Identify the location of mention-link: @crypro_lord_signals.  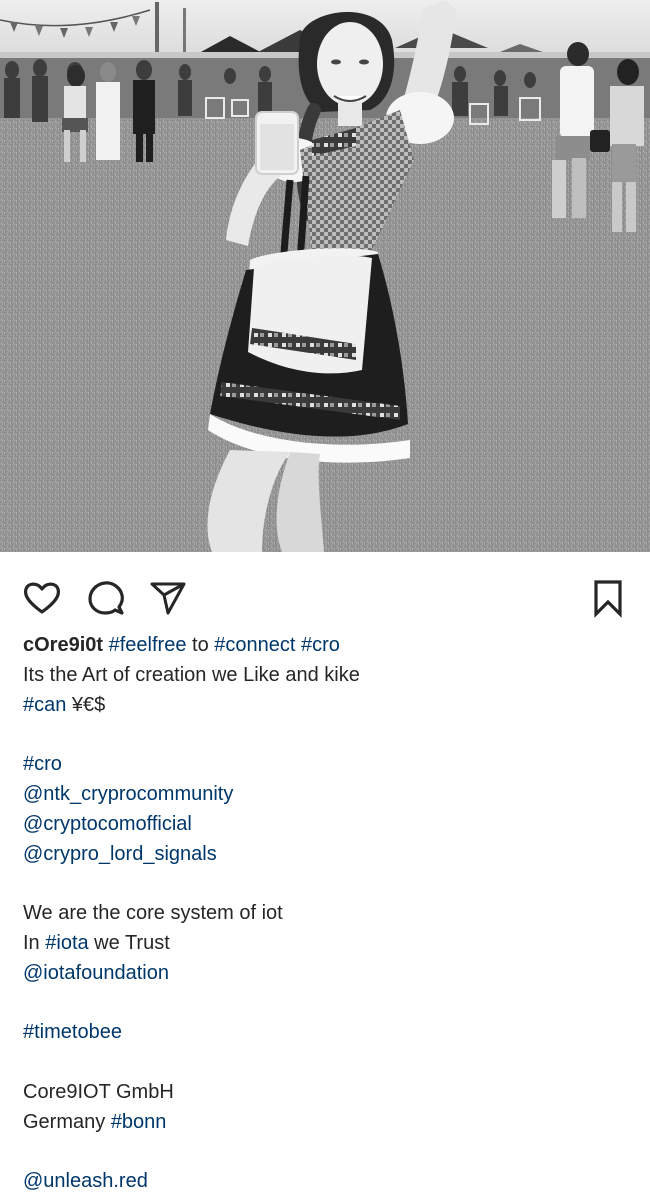
(120, 854).